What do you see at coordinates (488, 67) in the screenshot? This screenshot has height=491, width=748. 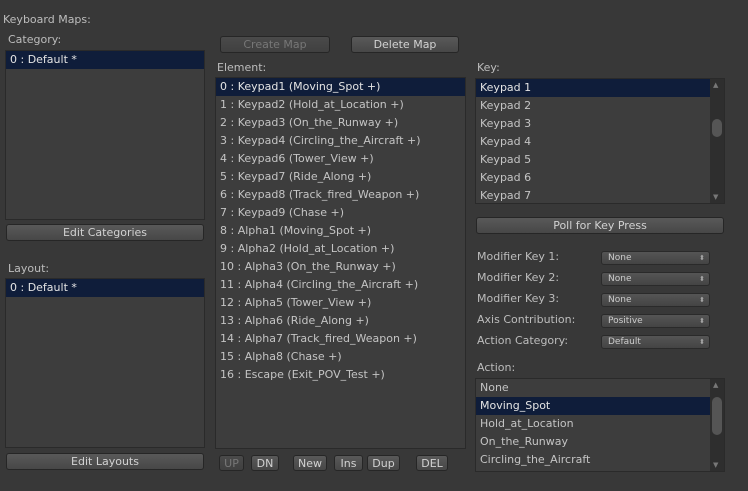 I see `key-label: Key:` at bounding box center [488, 67].